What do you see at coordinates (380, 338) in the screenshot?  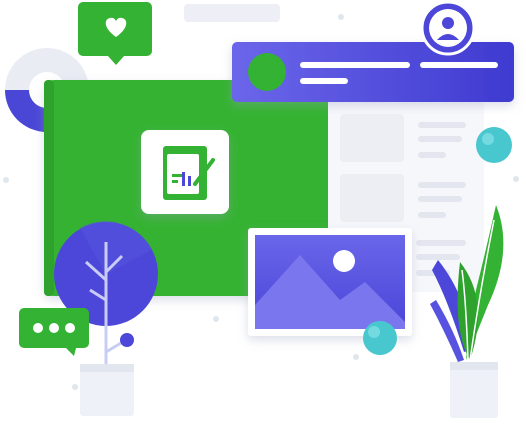 I see `teal-sphere-bottom` at bounding box center [380, 338].